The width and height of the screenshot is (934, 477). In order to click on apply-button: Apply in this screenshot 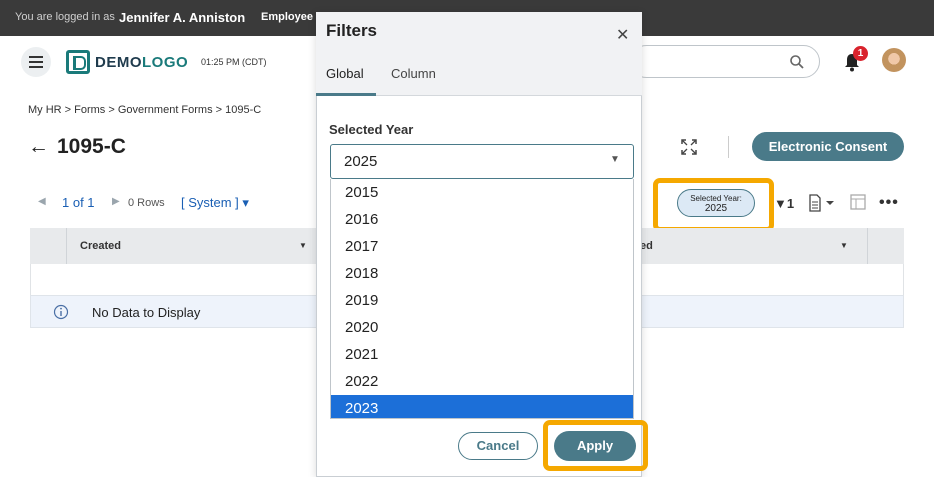, I will do `click(595, 446)`.